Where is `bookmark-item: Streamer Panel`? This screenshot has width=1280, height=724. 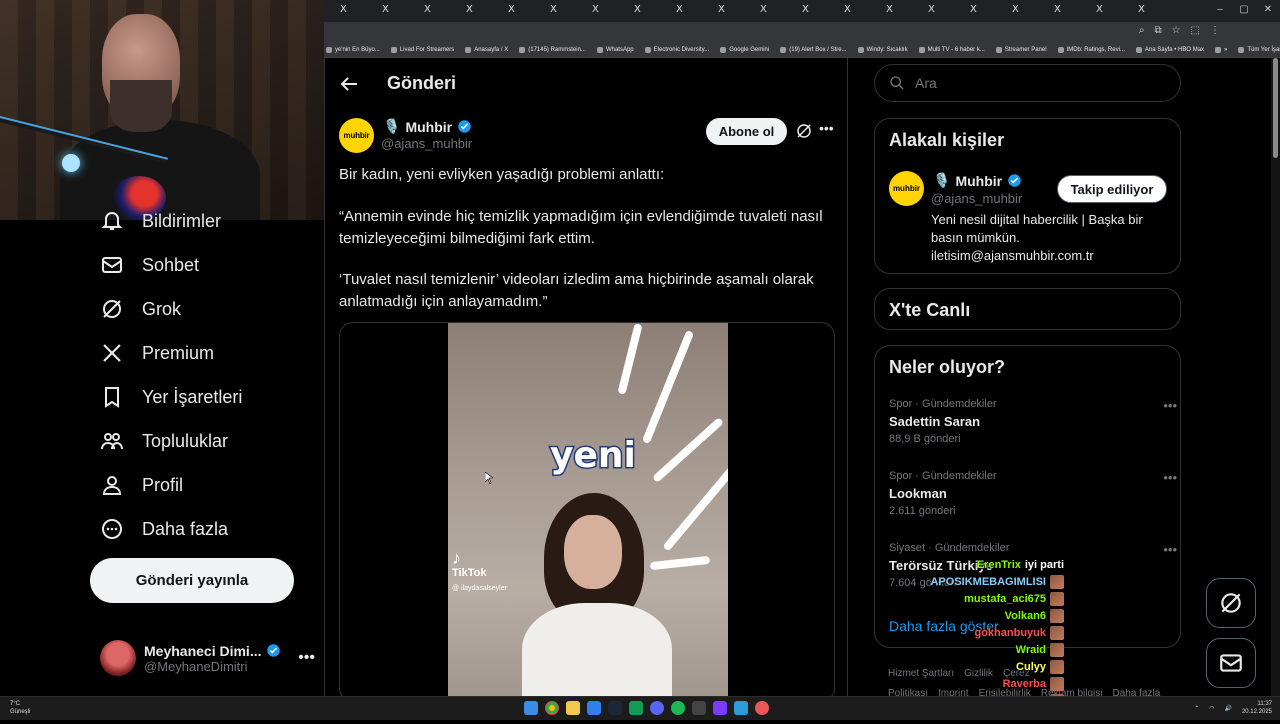
bookmark-item: Streamer Panel is located at coordinates (1021, 49).